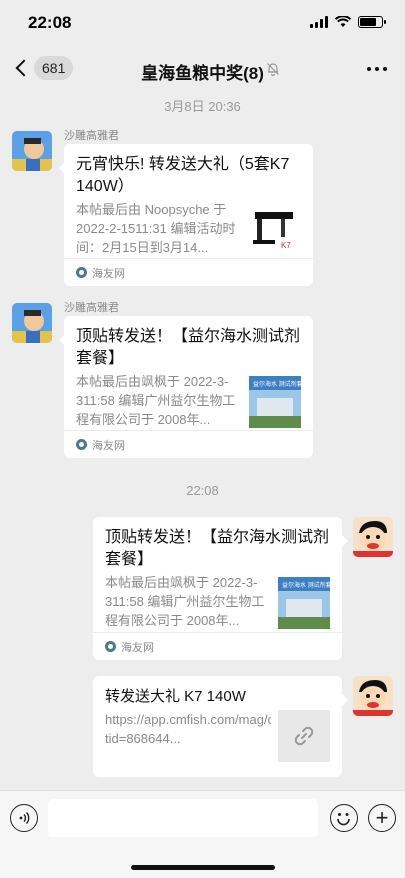 The image size is (405, 878). What do you see at coordinates (343, 21) in the screenshot?
I see `wifi-icon` at bounding box center [343, 21].